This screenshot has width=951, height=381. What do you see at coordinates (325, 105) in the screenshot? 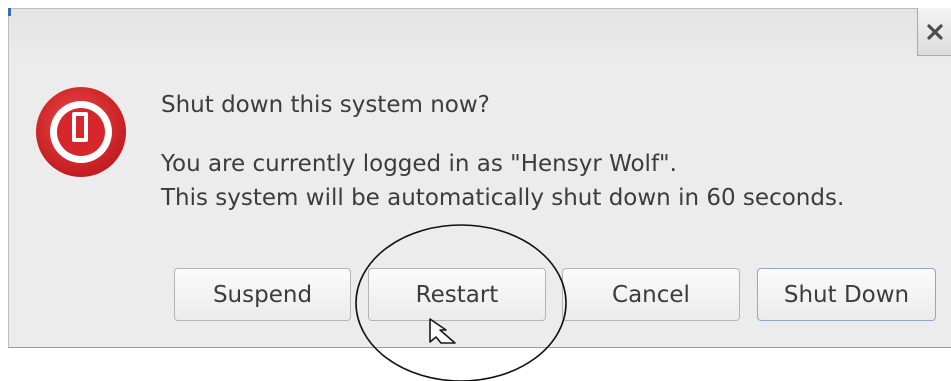
I see `dialog-question: Shut down this system now?` at bounding box center [325, 105].